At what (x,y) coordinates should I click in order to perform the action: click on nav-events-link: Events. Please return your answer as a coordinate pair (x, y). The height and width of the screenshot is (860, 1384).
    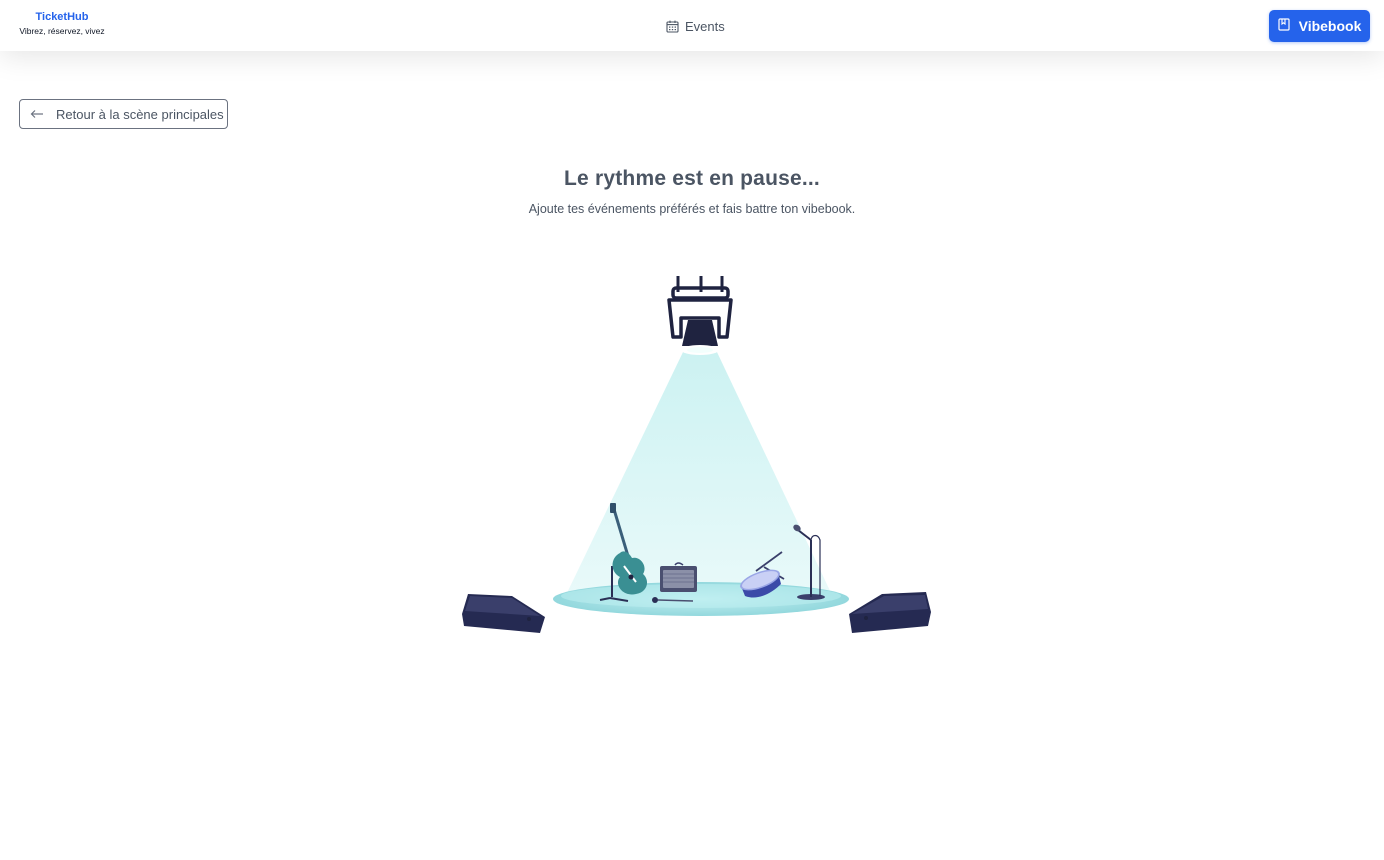
    Looking at the image, I should click on (695, 26).